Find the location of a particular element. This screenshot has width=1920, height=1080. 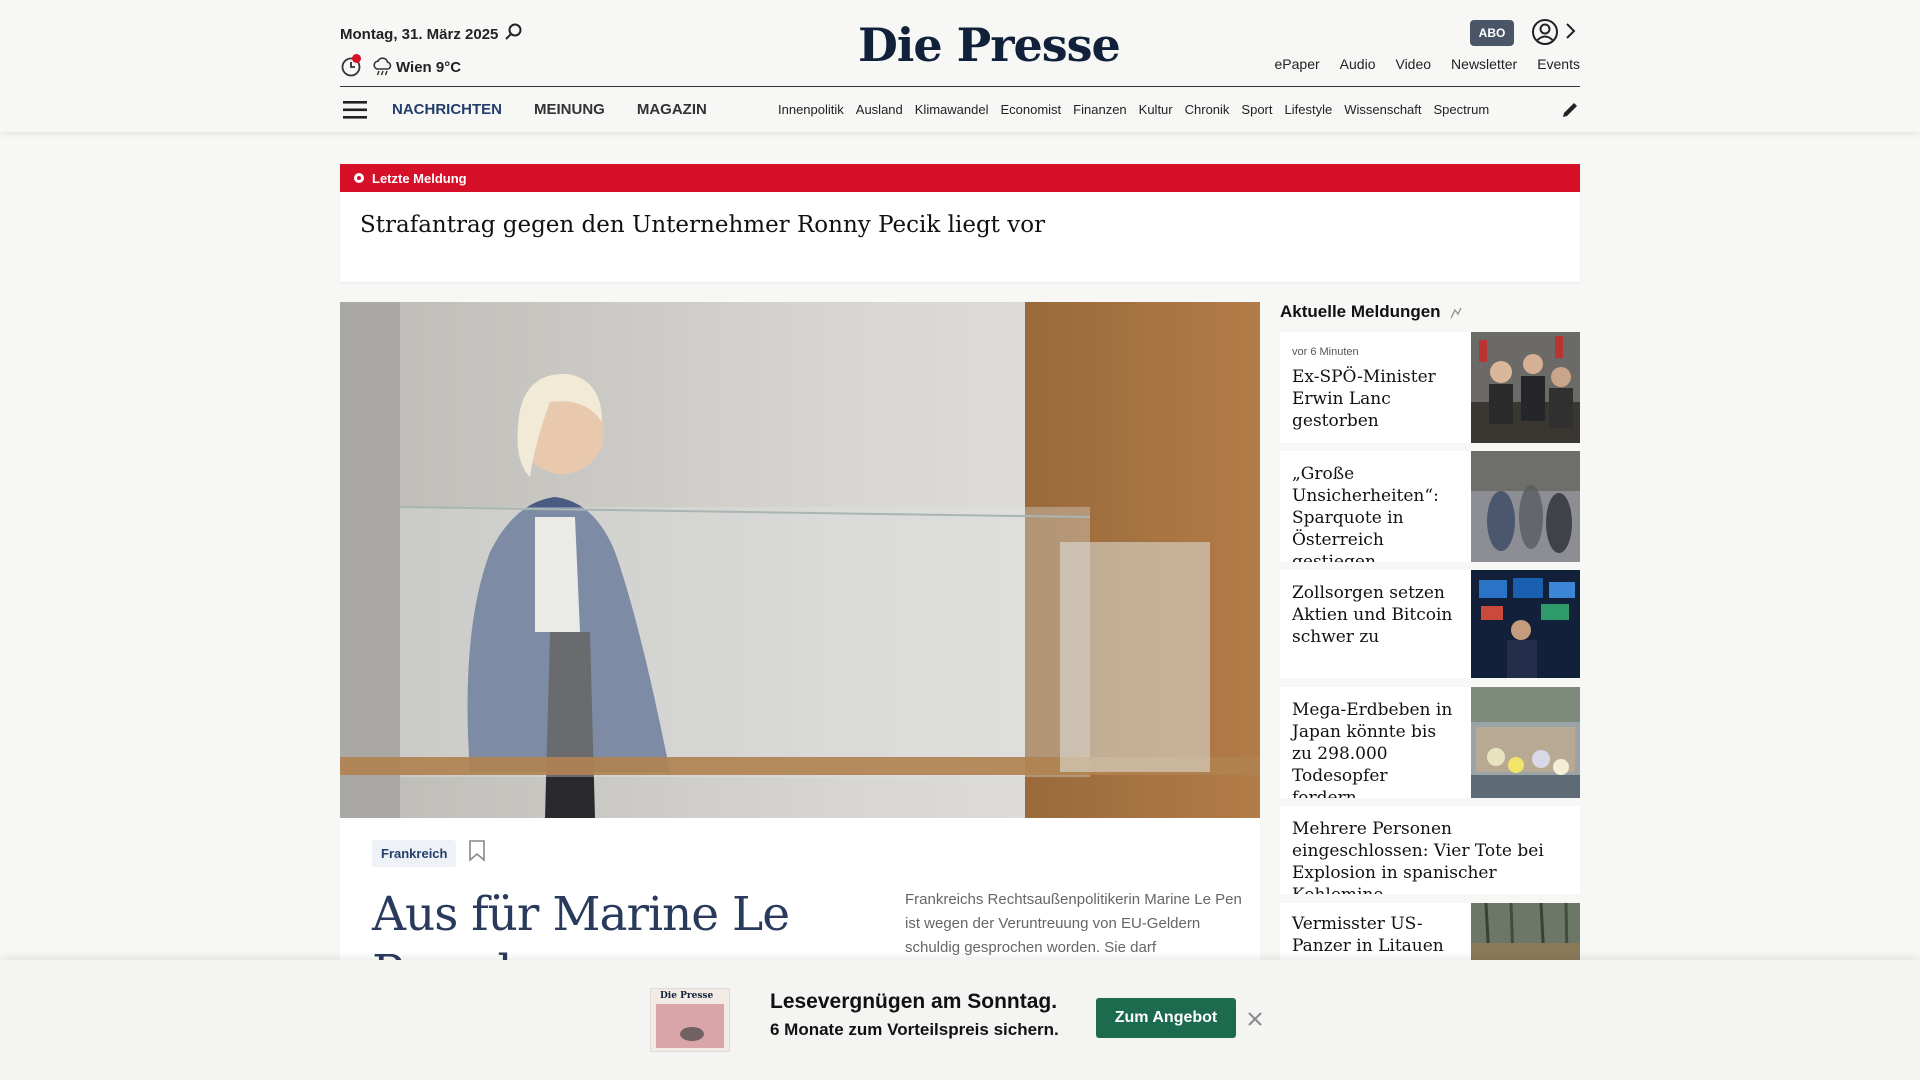

news-item: Vermisster US-Panzer in Litauen is located at coordinates (1430, 931).